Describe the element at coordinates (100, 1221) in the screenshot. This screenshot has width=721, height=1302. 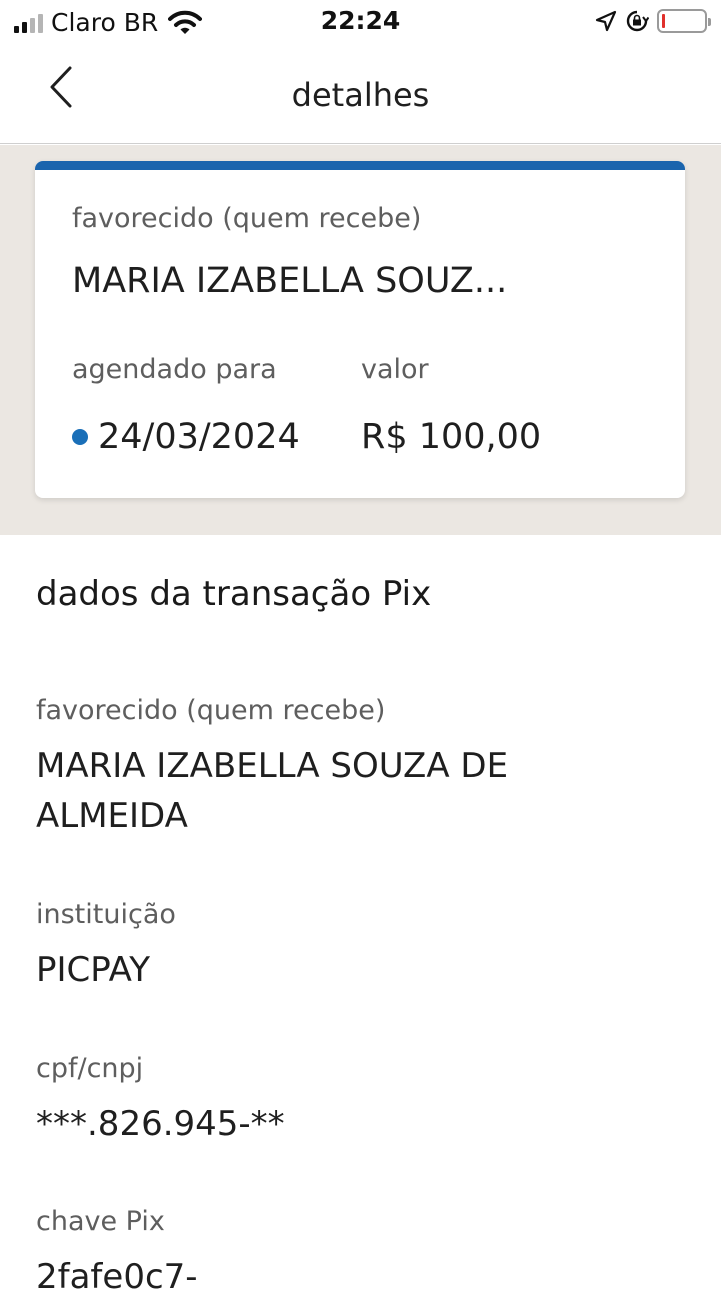
I see `detail-pix-key-label: chave Pix` at that location.